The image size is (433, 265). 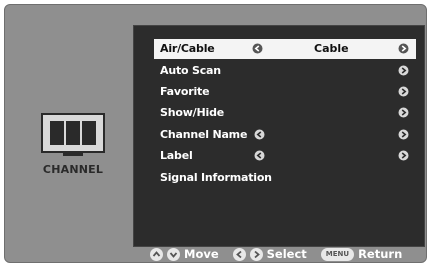 What do you see at coordinates (331, 48) in the screenshot?
I see `air-cable-value: Cable` at bounding box center [331, 48].